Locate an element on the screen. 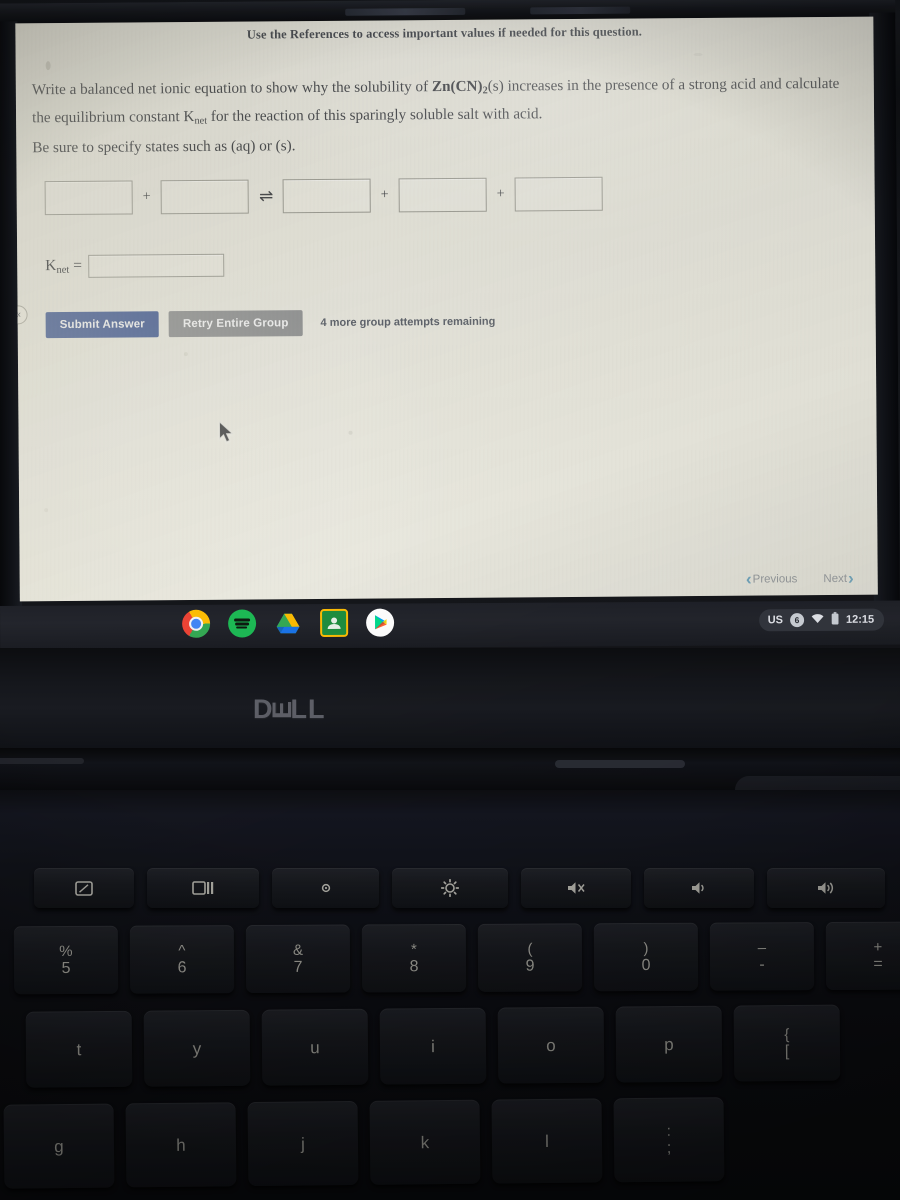 This screenshot has height=1200, width=900. key-i-label: i is located at coordinates (432, 1046).